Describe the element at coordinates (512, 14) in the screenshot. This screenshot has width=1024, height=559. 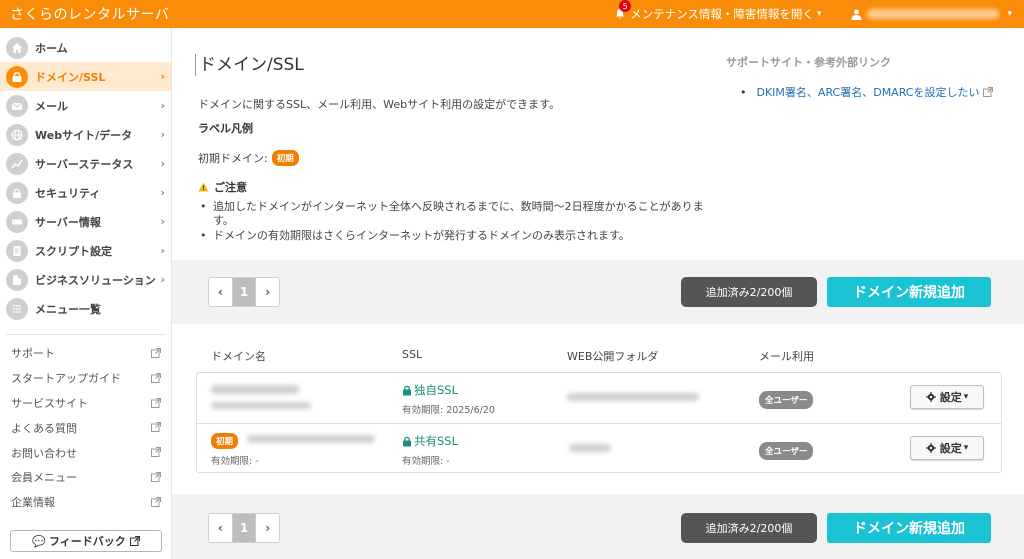
I see `top-header: さくらのレンタルサーバ 5 メンテナンス情報・障害情報を開く ▾ ▾` at that location.